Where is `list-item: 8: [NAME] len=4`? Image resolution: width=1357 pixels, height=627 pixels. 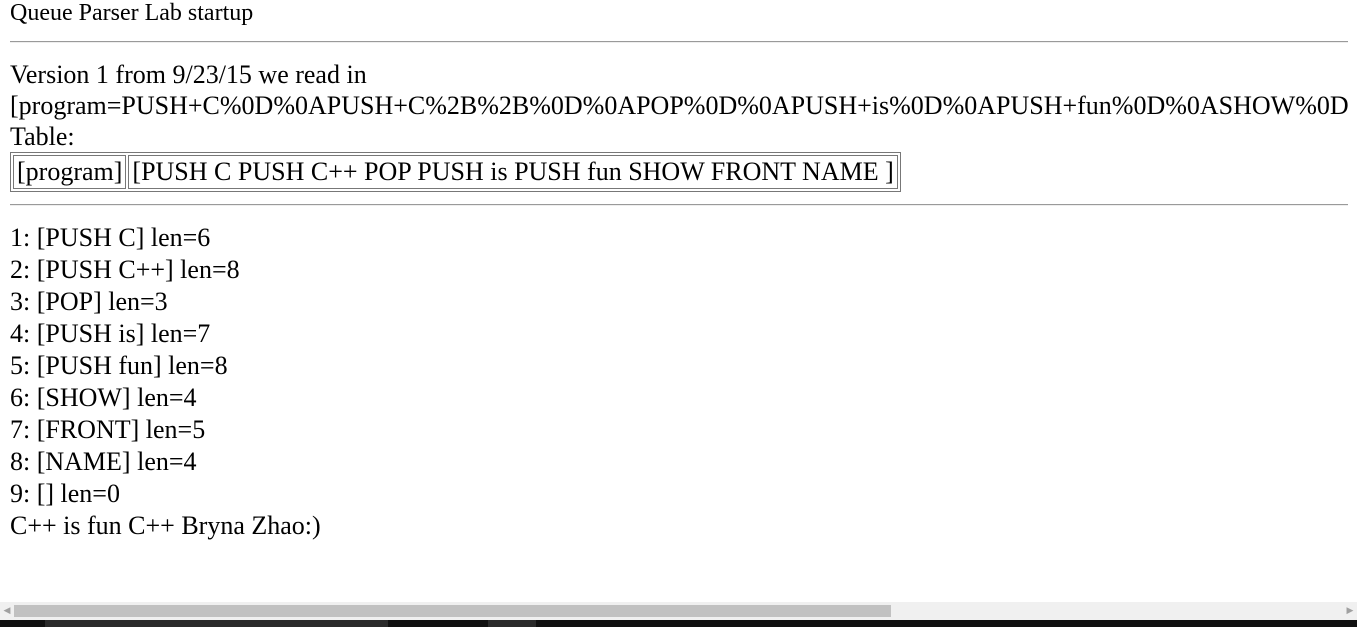 list-item: 8: [NAME] len=4 is located at coordinates (103, 461).